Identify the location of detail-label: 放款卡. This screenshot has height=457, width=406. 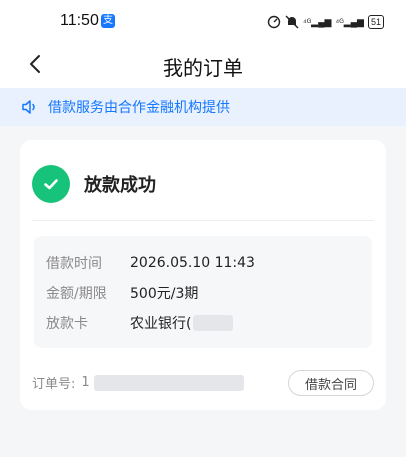
(67, 324).